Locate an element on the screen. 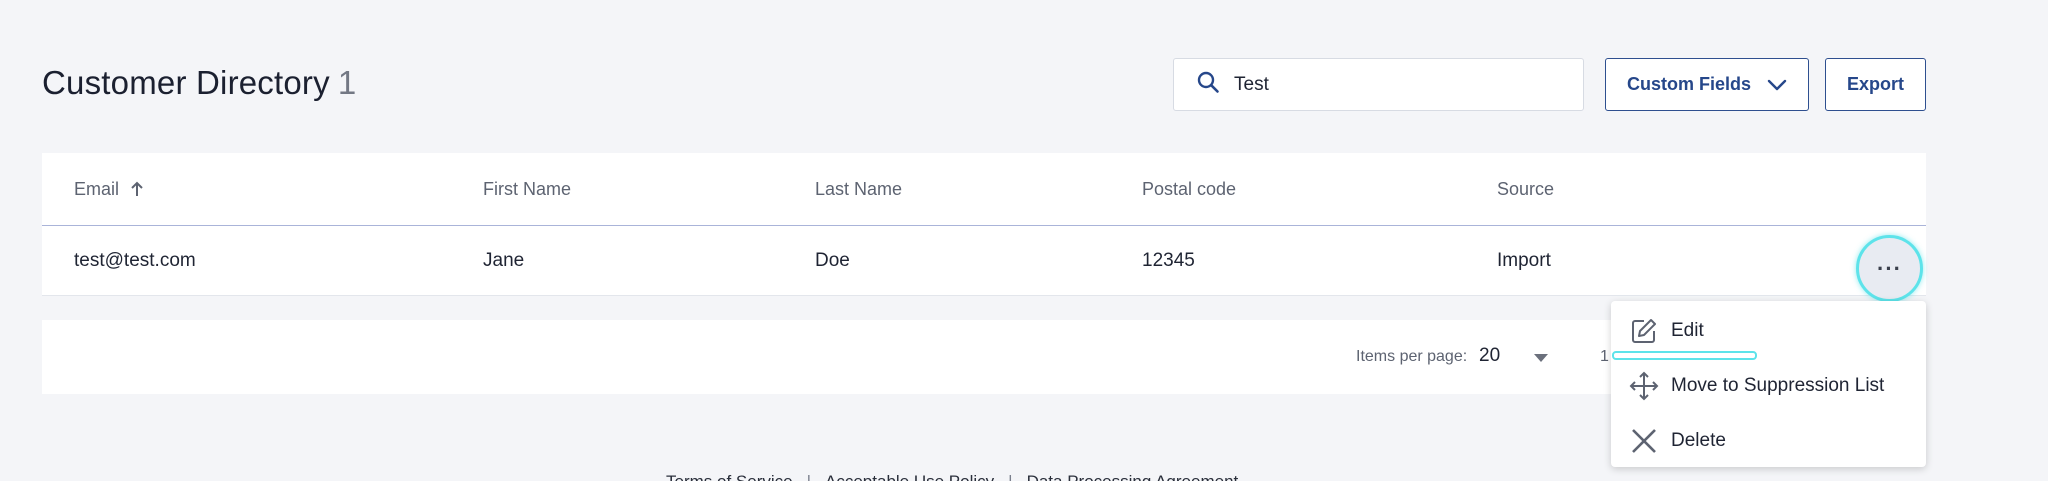 Image resolution: width=2048 pixels, height=481 pixels. search-input is located at coordinates (1399, 84).